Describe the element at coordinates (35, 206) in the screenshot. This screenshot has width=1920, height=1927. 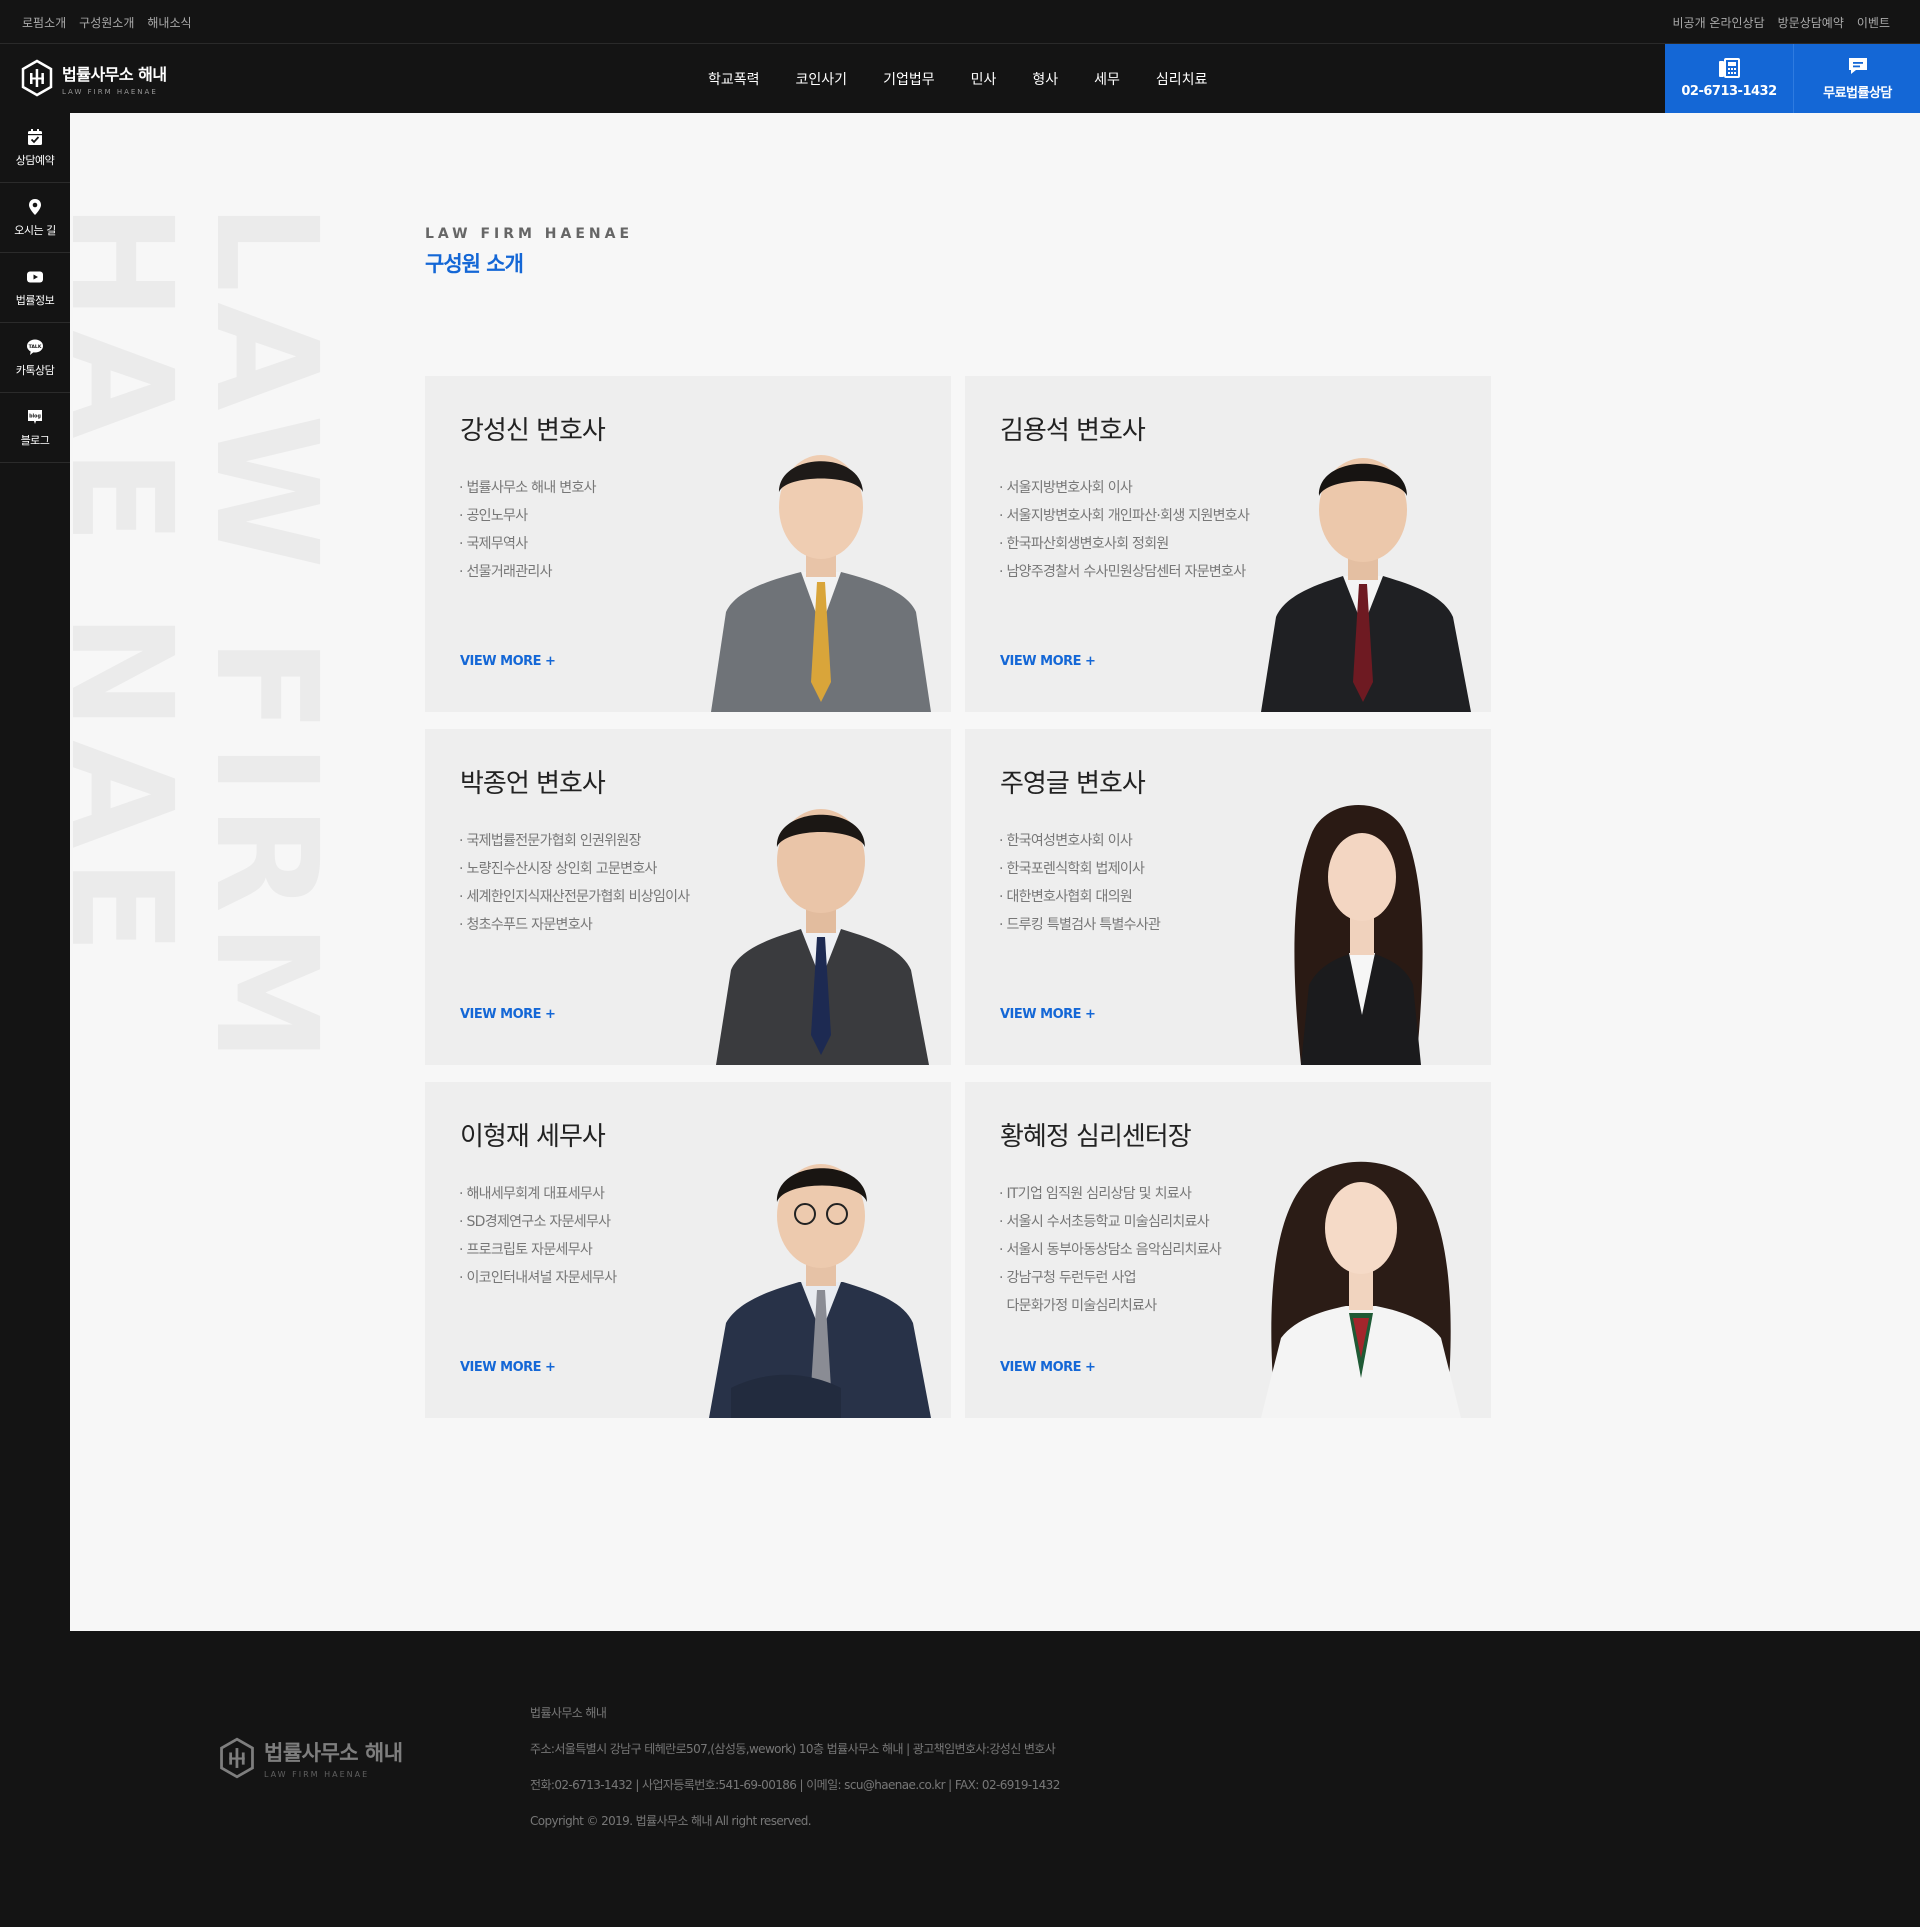
I see `map-pin-icon` at that location.